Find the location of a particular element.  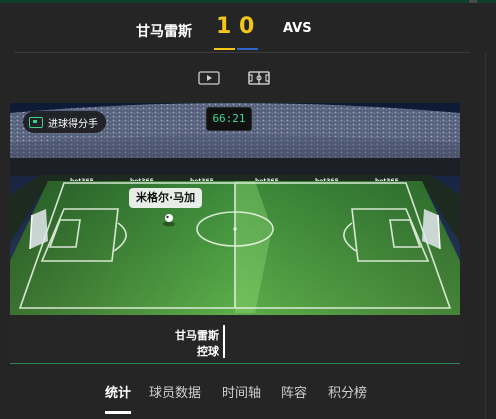

panel-right-border is located at coordinates (485, 236).